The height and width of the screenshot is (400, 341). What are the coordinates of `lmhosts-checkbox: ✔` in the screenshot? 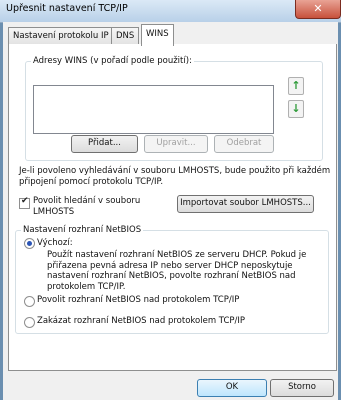 It's located at (24, 202).